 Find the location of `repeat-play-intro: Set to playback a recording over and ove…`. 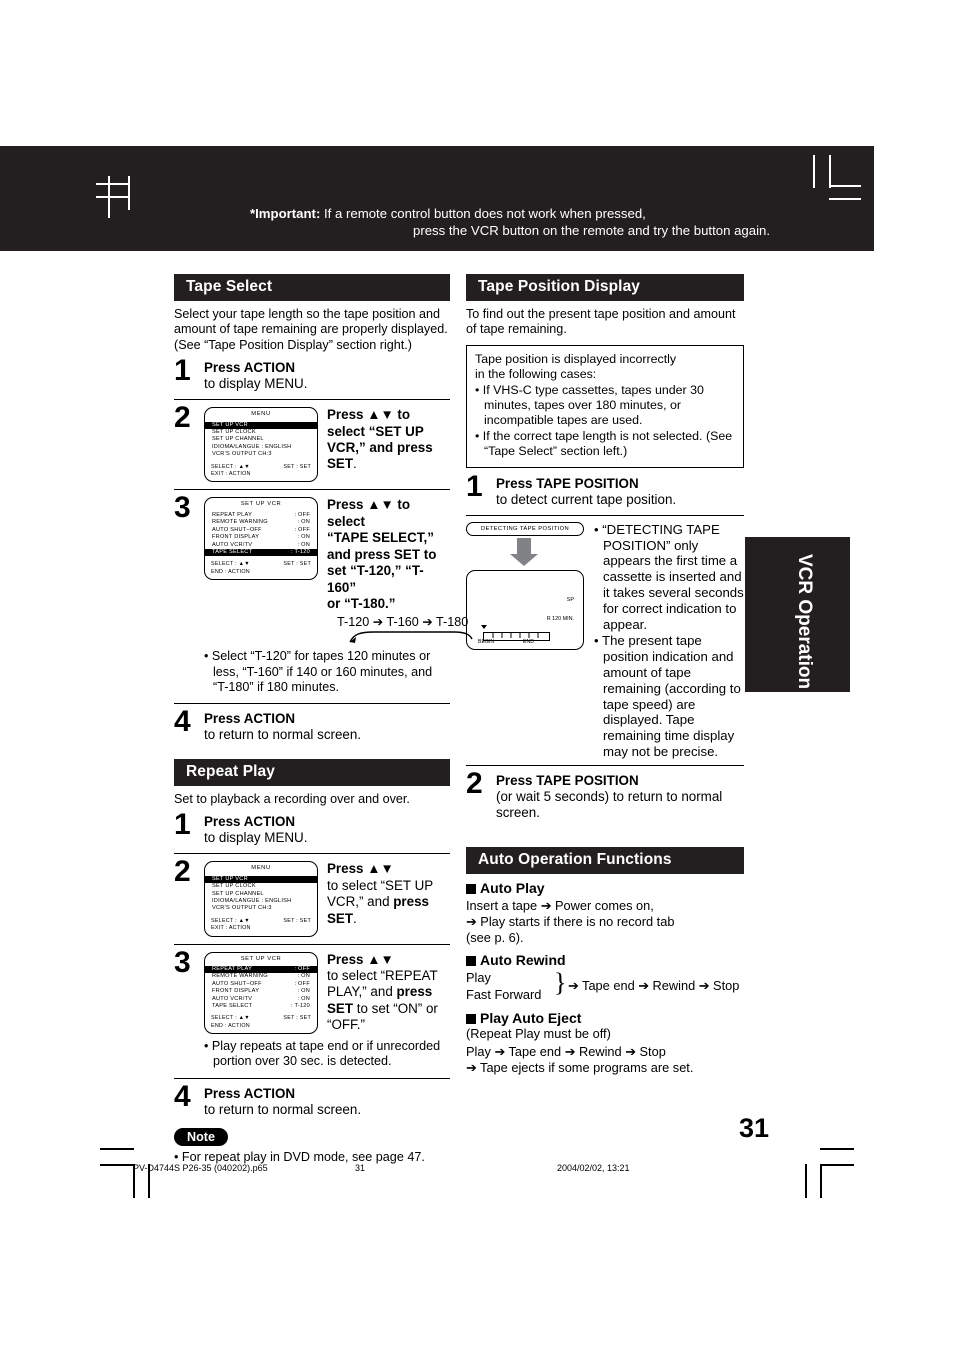

repeat-play-intro: Set to playback a recording over and ove… is located at coordinates (292, 798).